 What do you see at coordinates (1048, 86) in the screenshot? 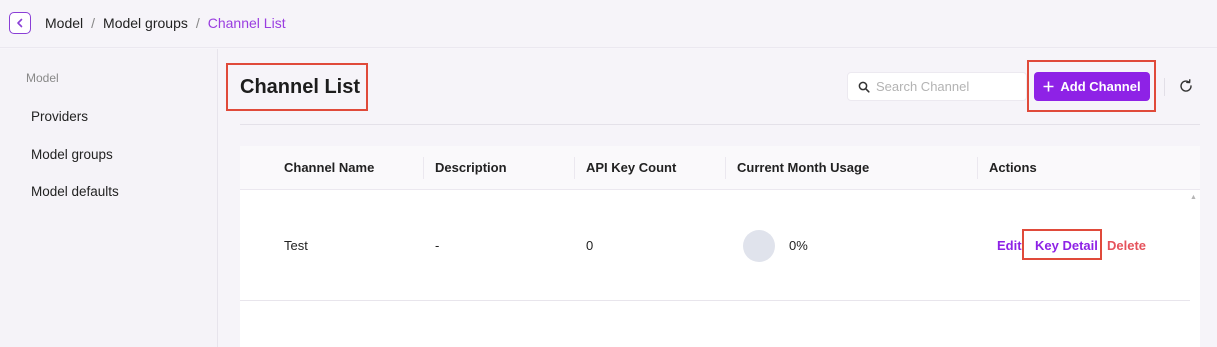
I see `plus-icon` at bounding box center [1048, 86].